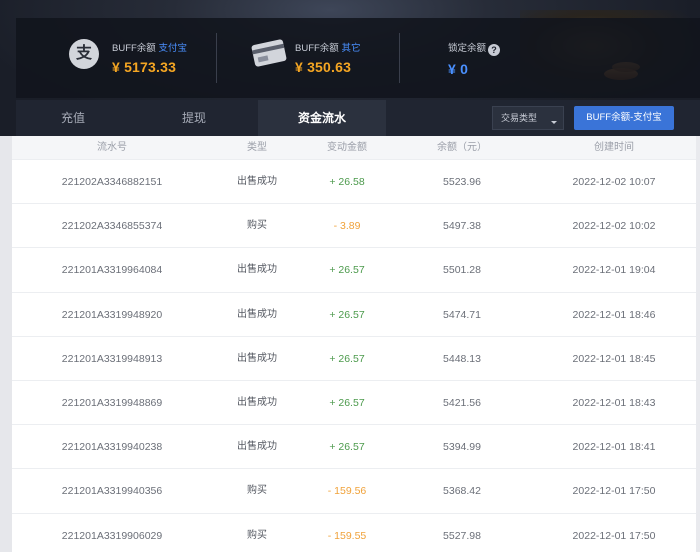  I want to click on cell-serial: 221201A3319906029, so click(112, 535).